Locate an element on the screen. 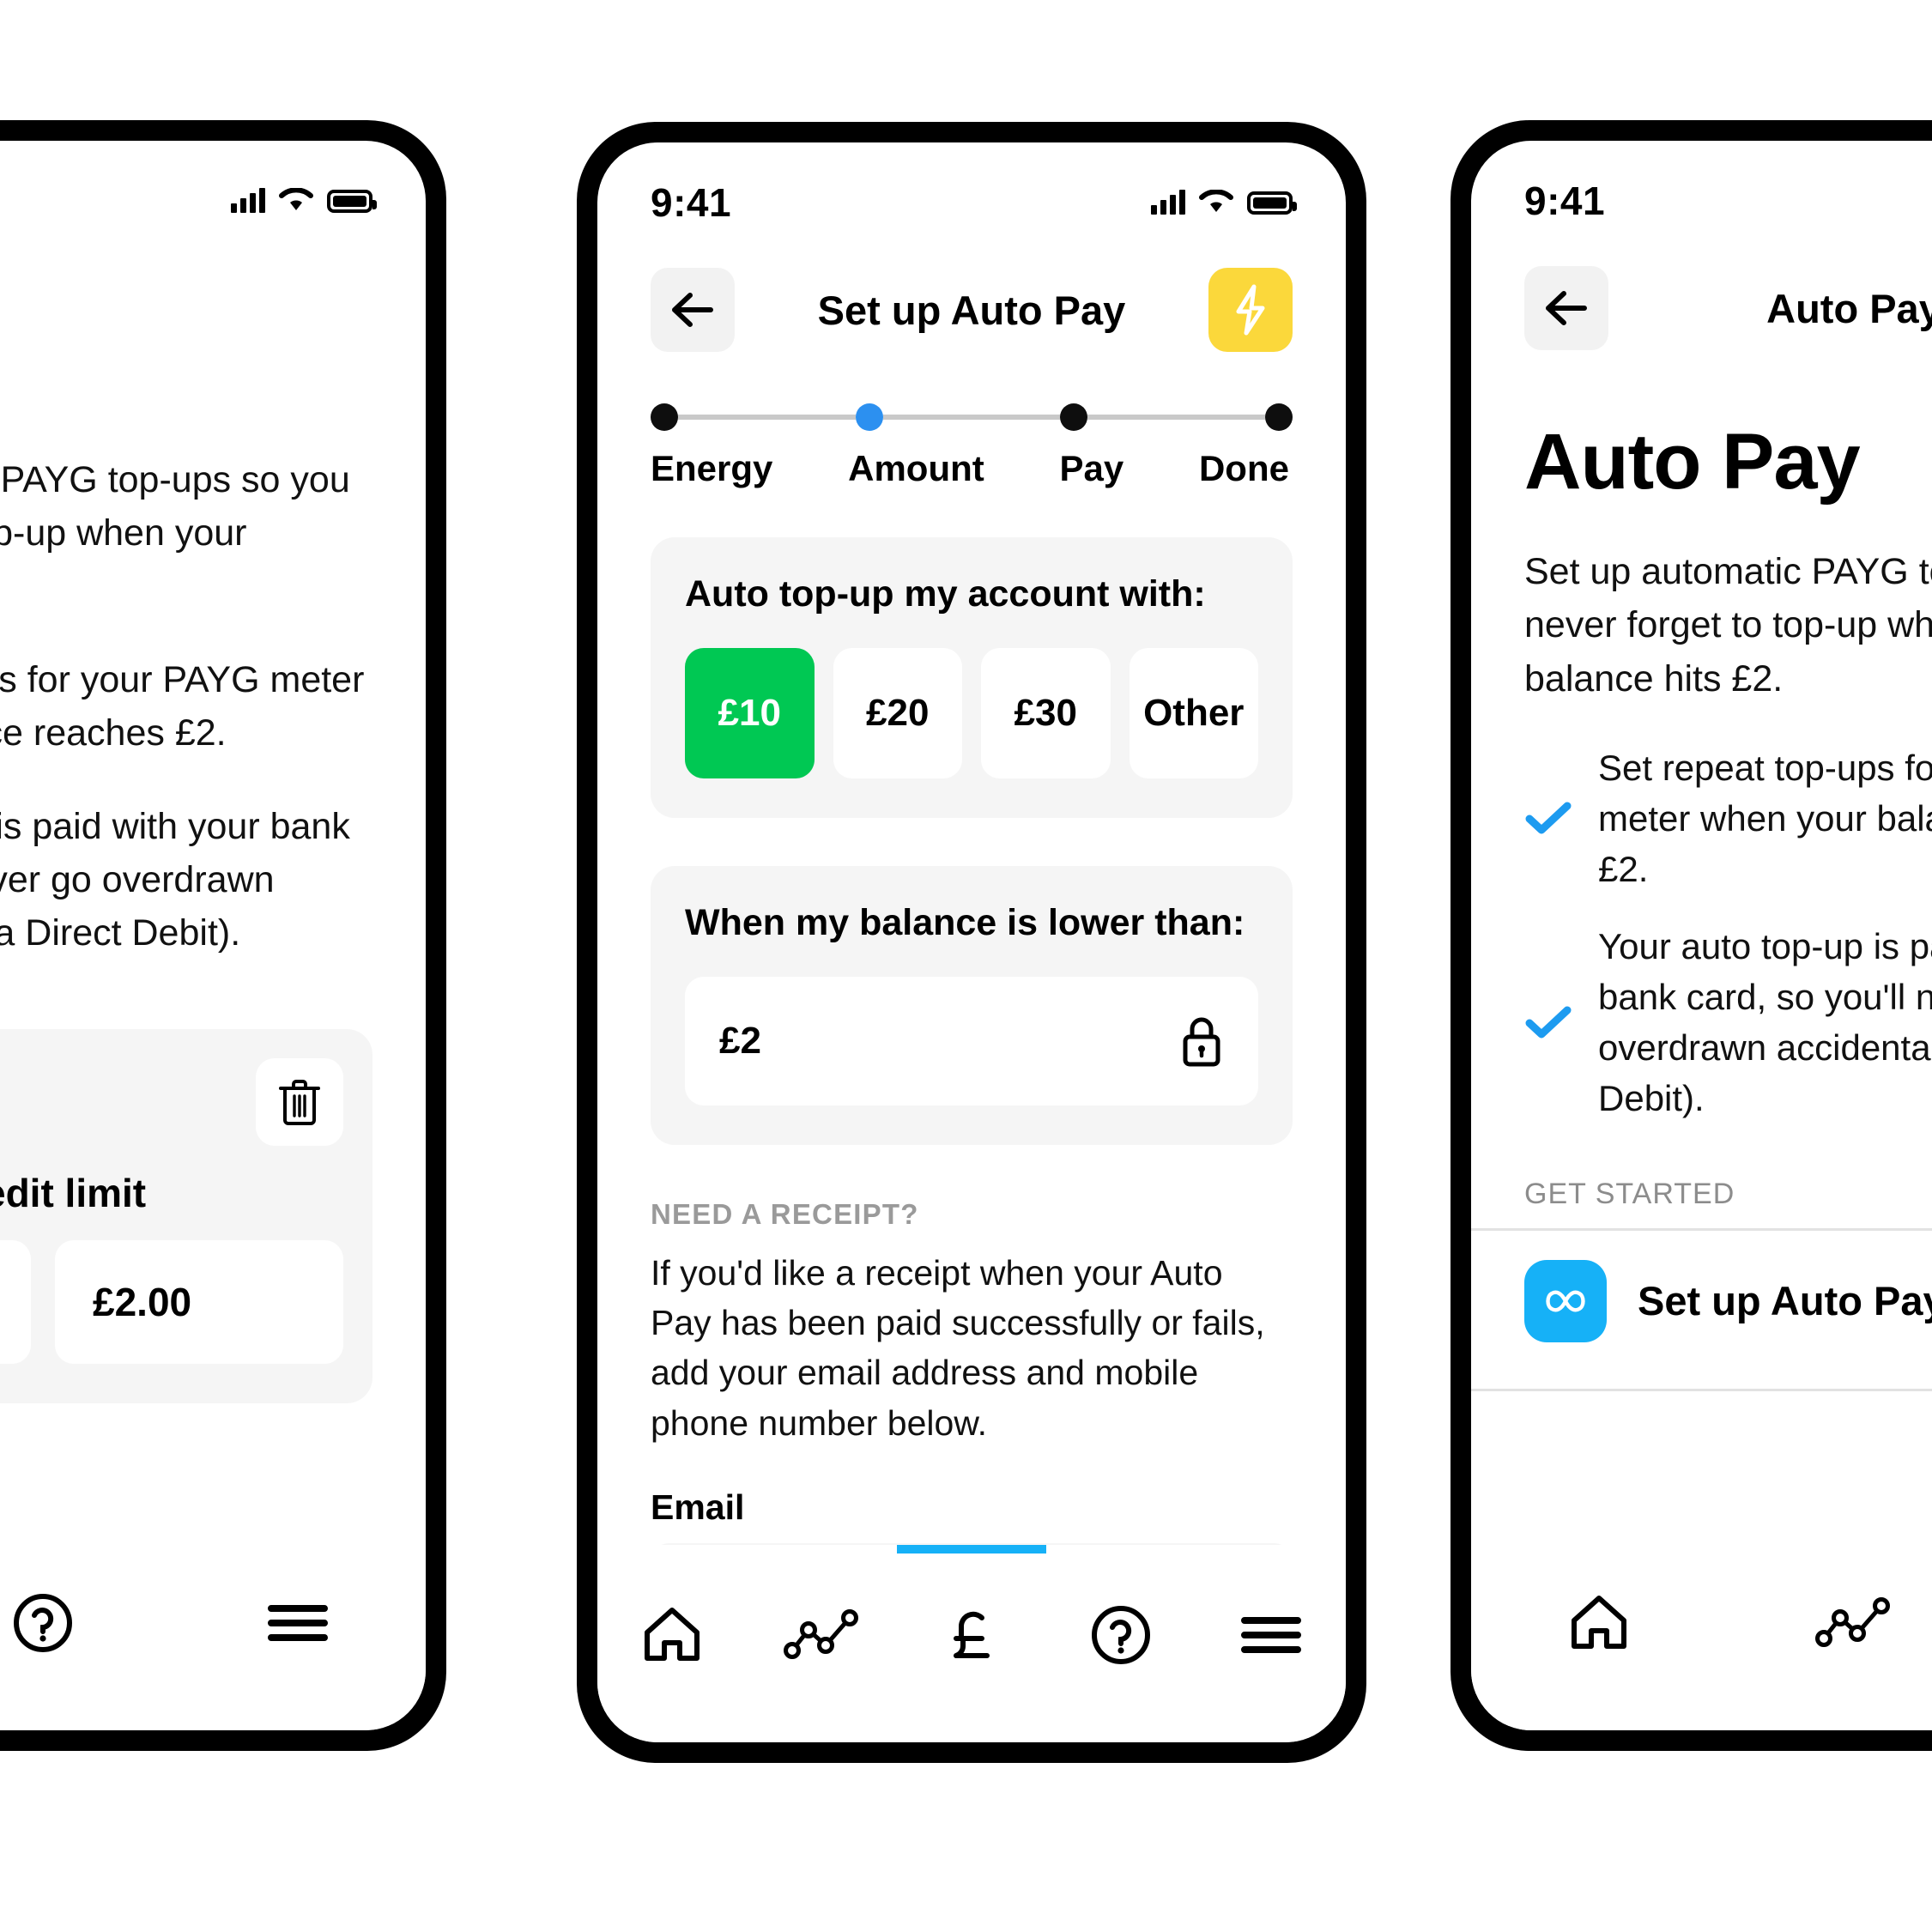 This screenshot has width=1932, height=1932. list-item-label: Set up Auto Pay is located at coordinates (1785, 1301).